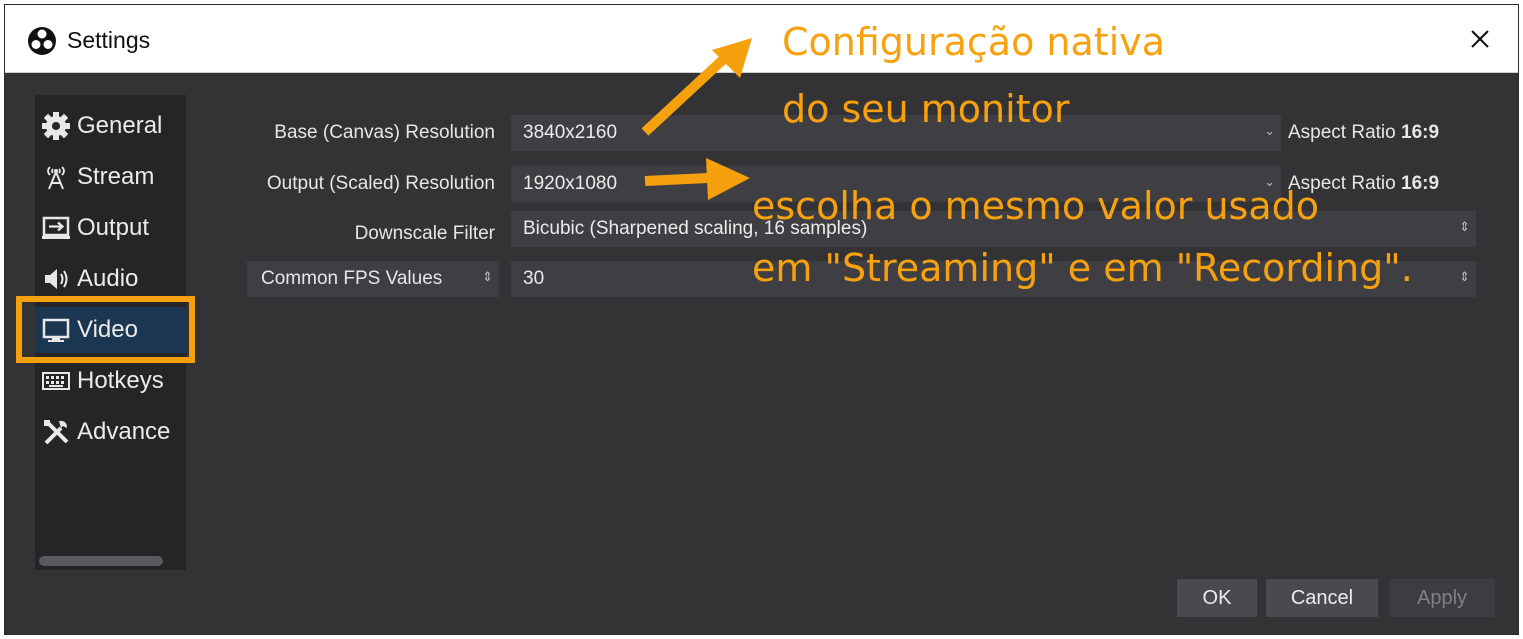 The height and width of the screenshot is (639, 1523). I want to click on sidebar-item-advanced: Advance, so click(110, 432).